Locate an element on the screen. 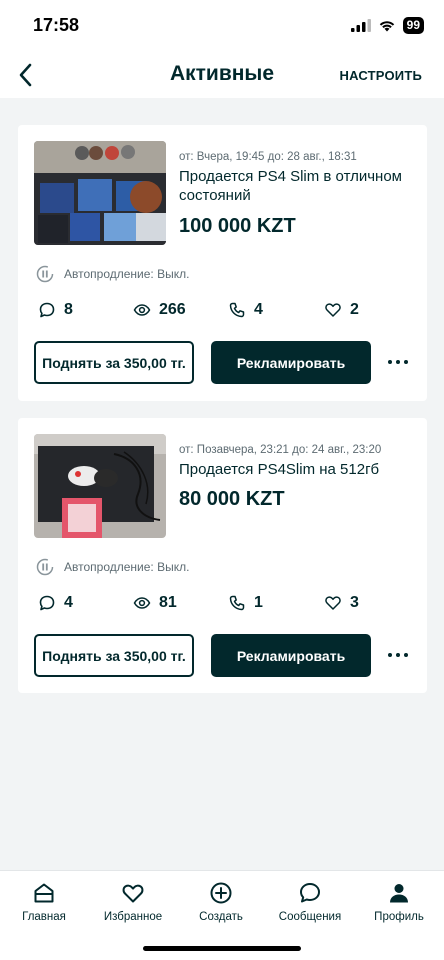 The width and height of the screenshot is (444, 960). status-time: 17:58 is located at coordinates (56, 25).